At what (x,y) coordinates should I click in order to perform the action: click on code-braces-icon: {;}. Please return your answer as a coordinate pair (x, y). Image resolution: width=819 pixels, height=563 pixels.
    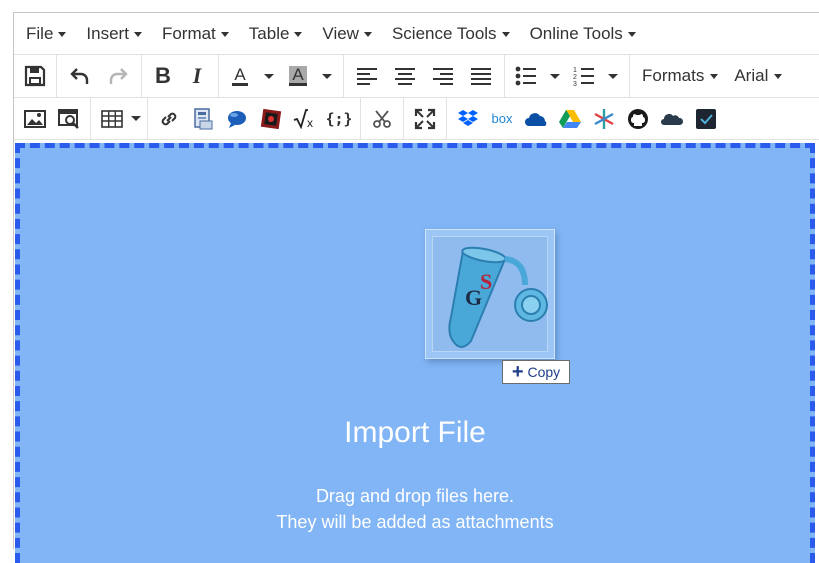
    Looking at the image, I should click on (339, 119).